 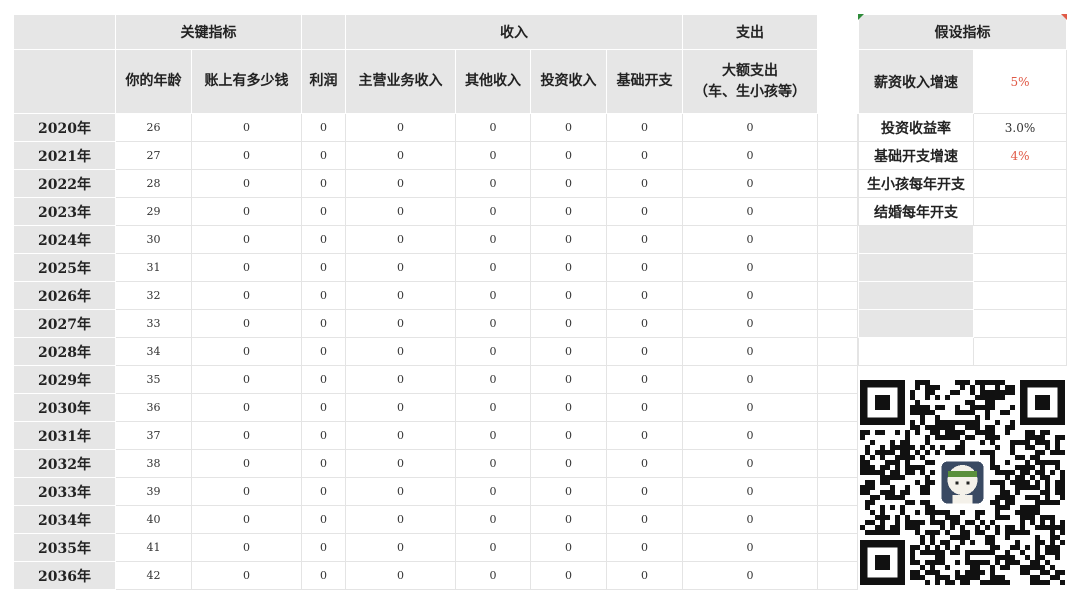 I want to click on cell-age: 28, so click(x=153, y=183).